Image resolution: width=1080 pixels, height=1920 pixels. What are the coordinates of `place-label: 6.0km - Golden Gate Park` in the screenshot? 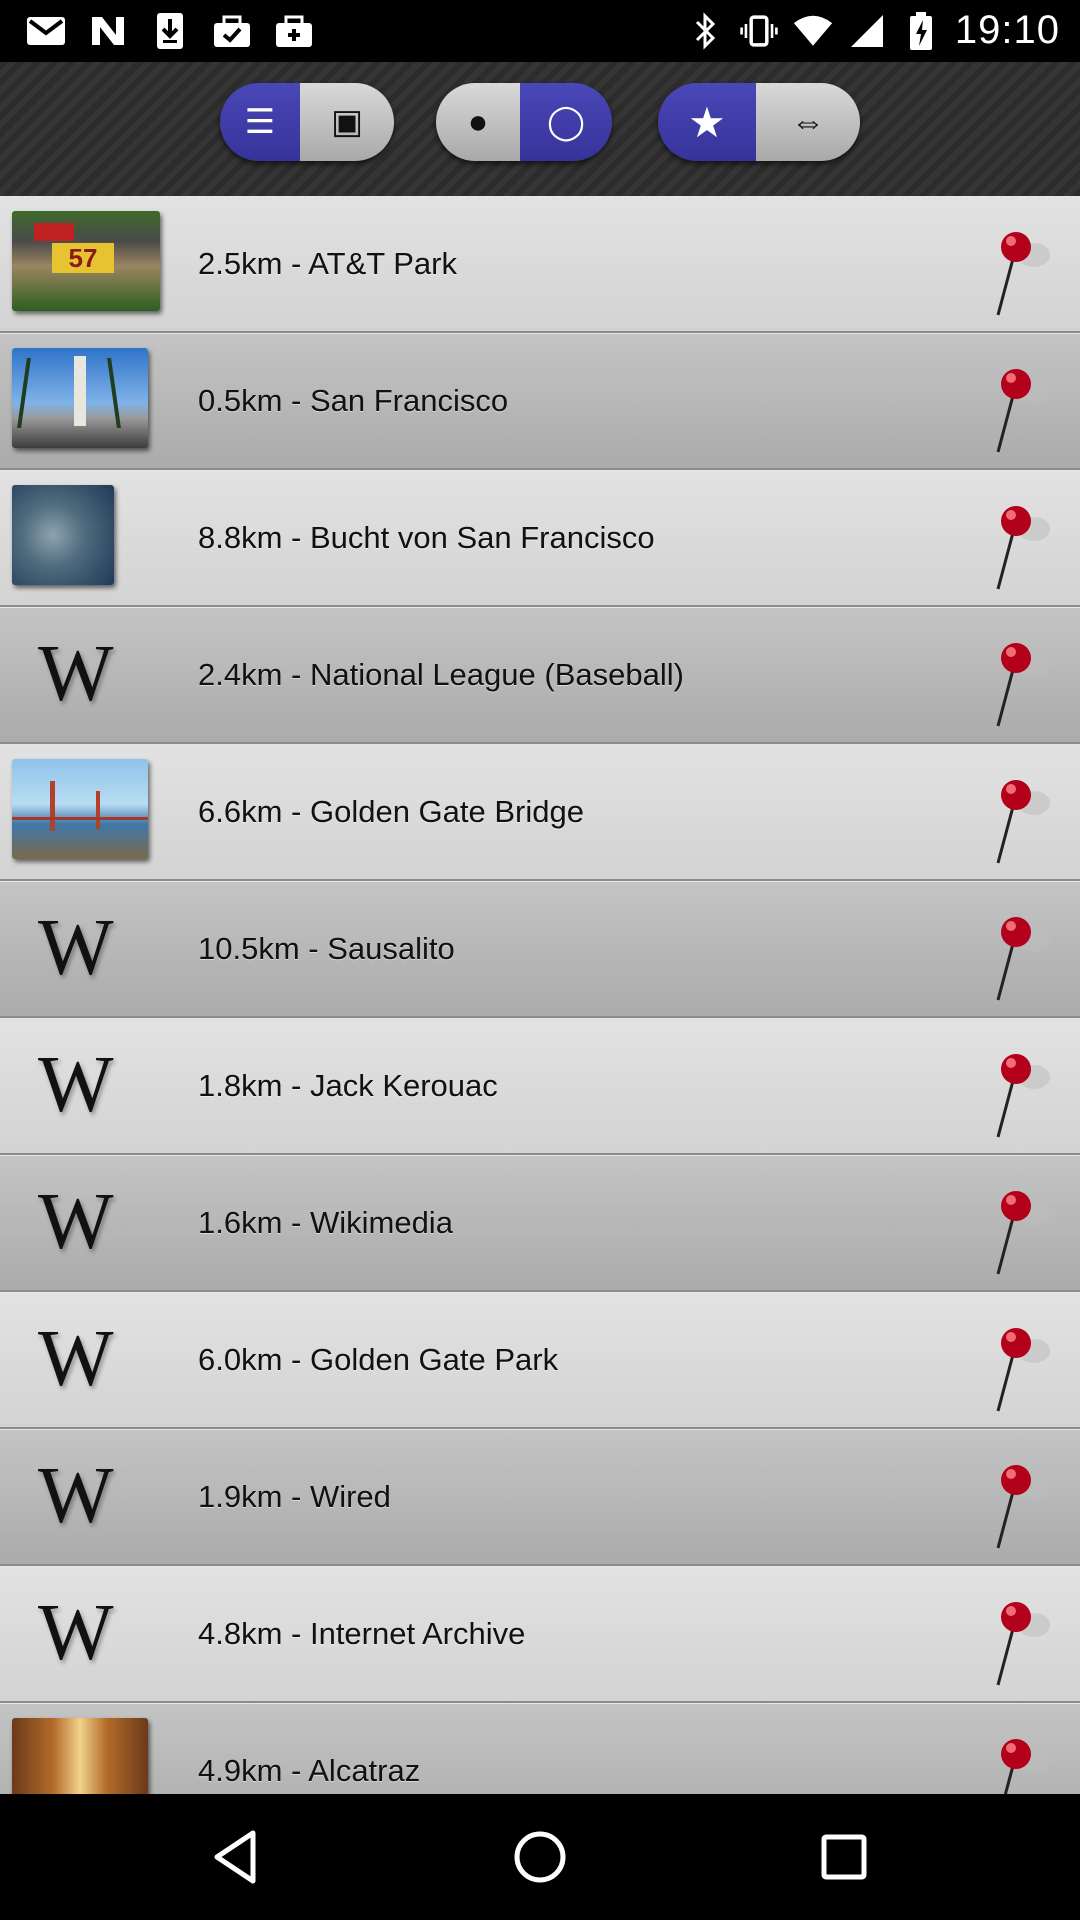 It's located at (378, 1359).